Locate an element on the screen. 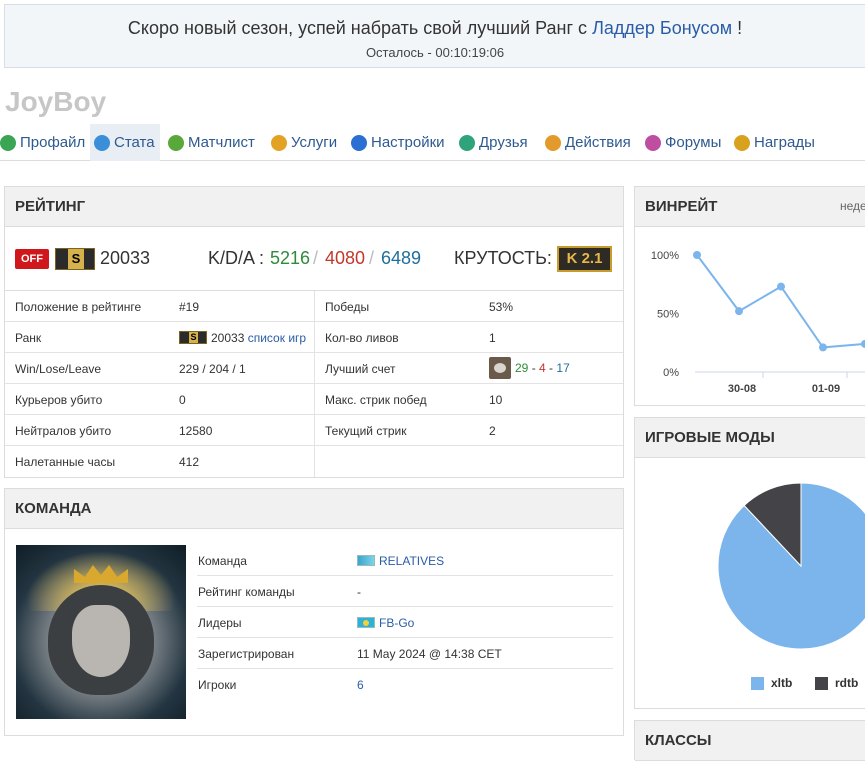 The width and height of the screenshot is (865, 761). winrate-panel: ВИНРЕЙТ неде 100% 0% 50% 30-08 01-09 is located at coordinates (749, 296).